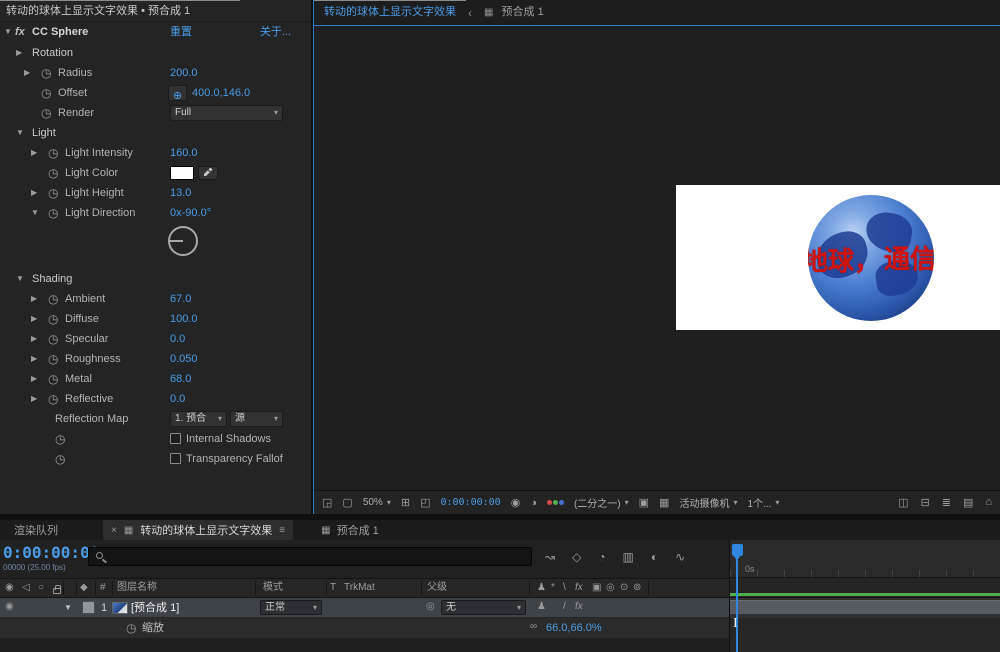 This screenshot has width=1000, height=652. I want to click on property-value: 0.050, so click(184, 359).